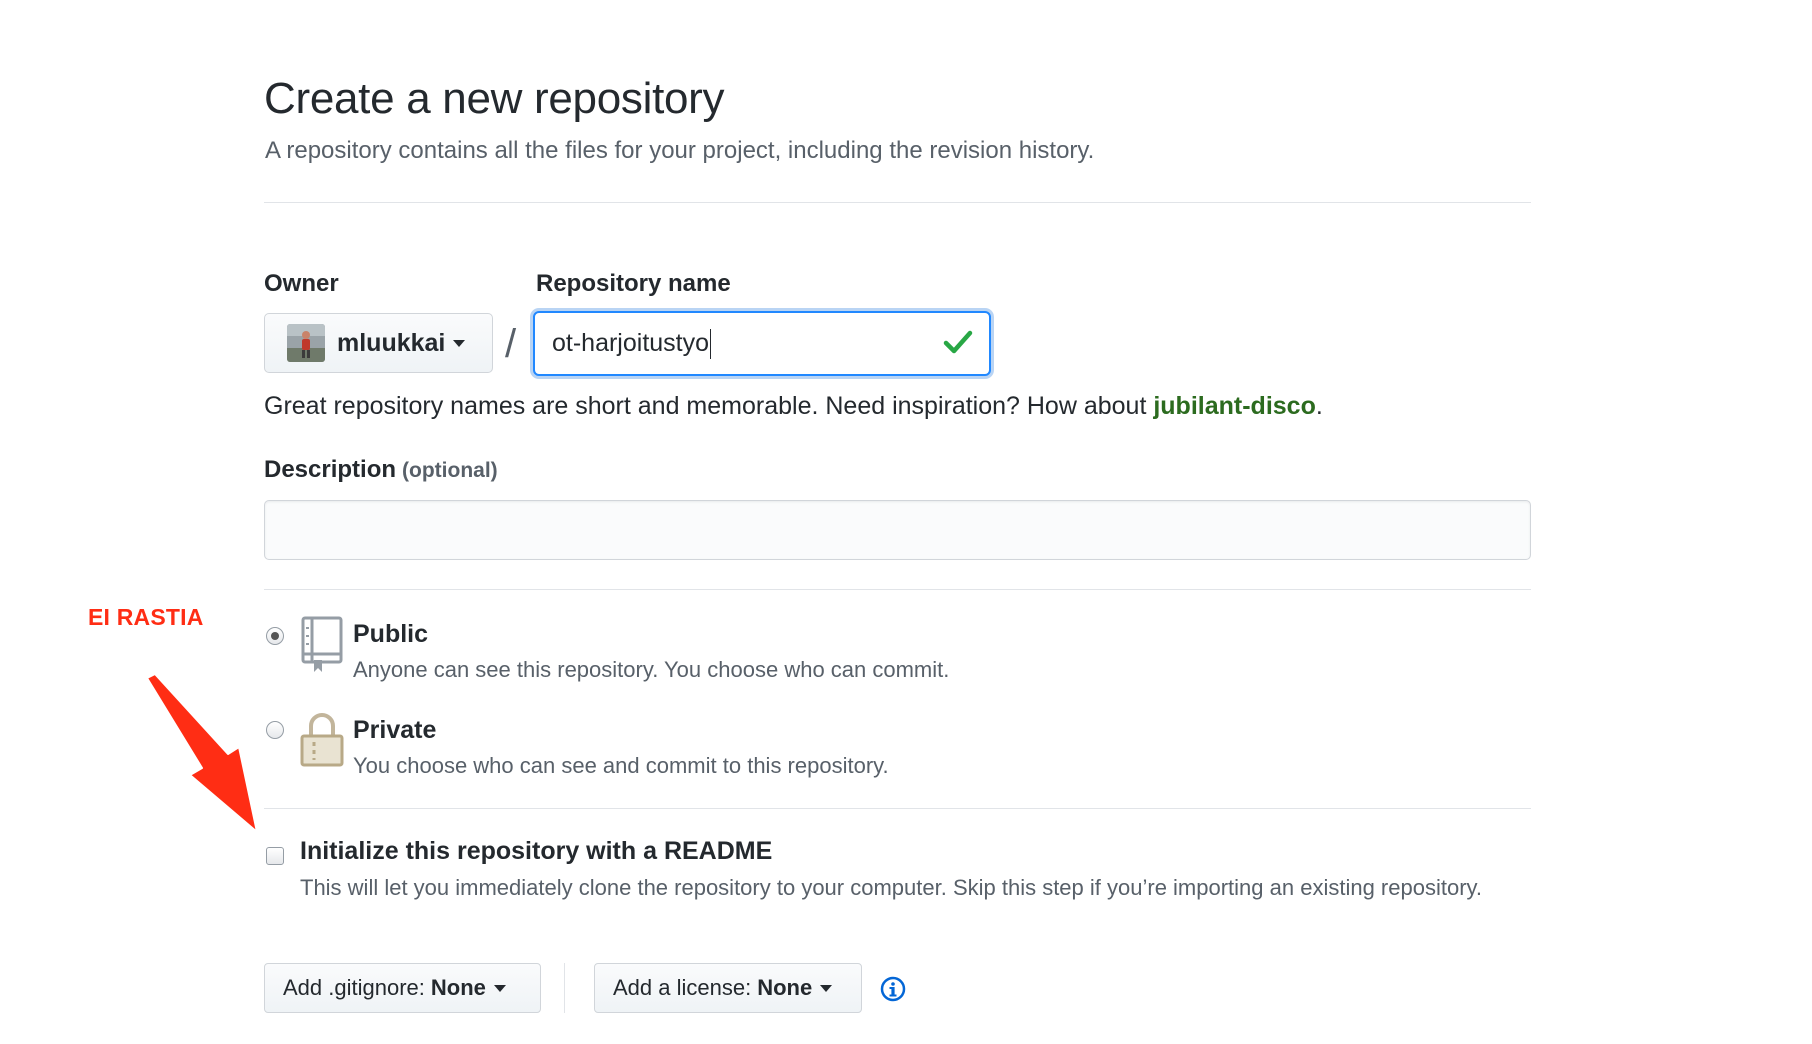 The image size is (1812, 1044). What do you see at coordinates (306, 343) in the screenshot?
I see `avatar` at bounding box center [306, 343].